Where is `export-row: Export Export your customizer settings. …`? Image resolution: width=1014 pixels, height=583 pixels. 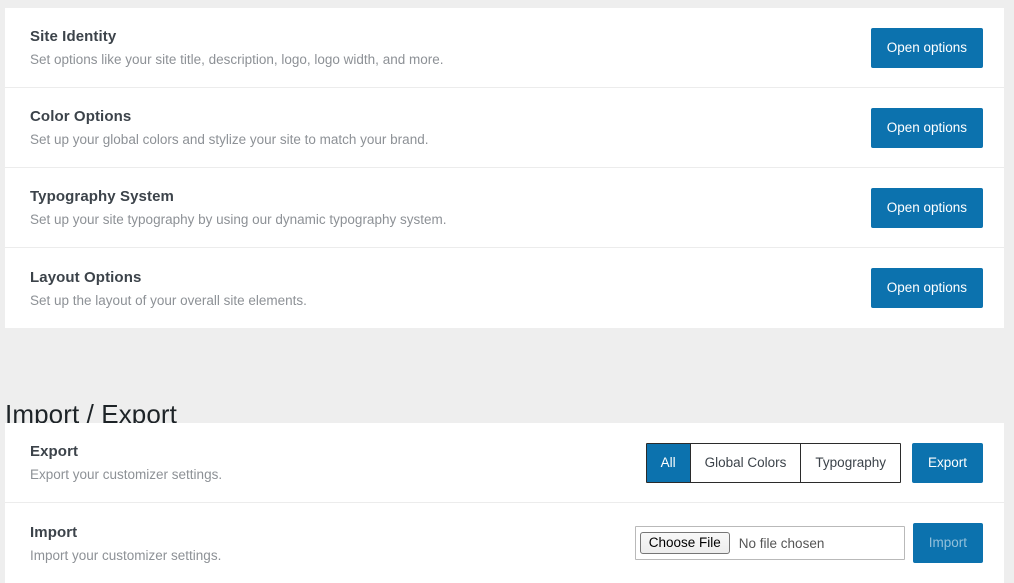
export-row: Export Export your customizer settings. … is located at coordinates (504, 463).